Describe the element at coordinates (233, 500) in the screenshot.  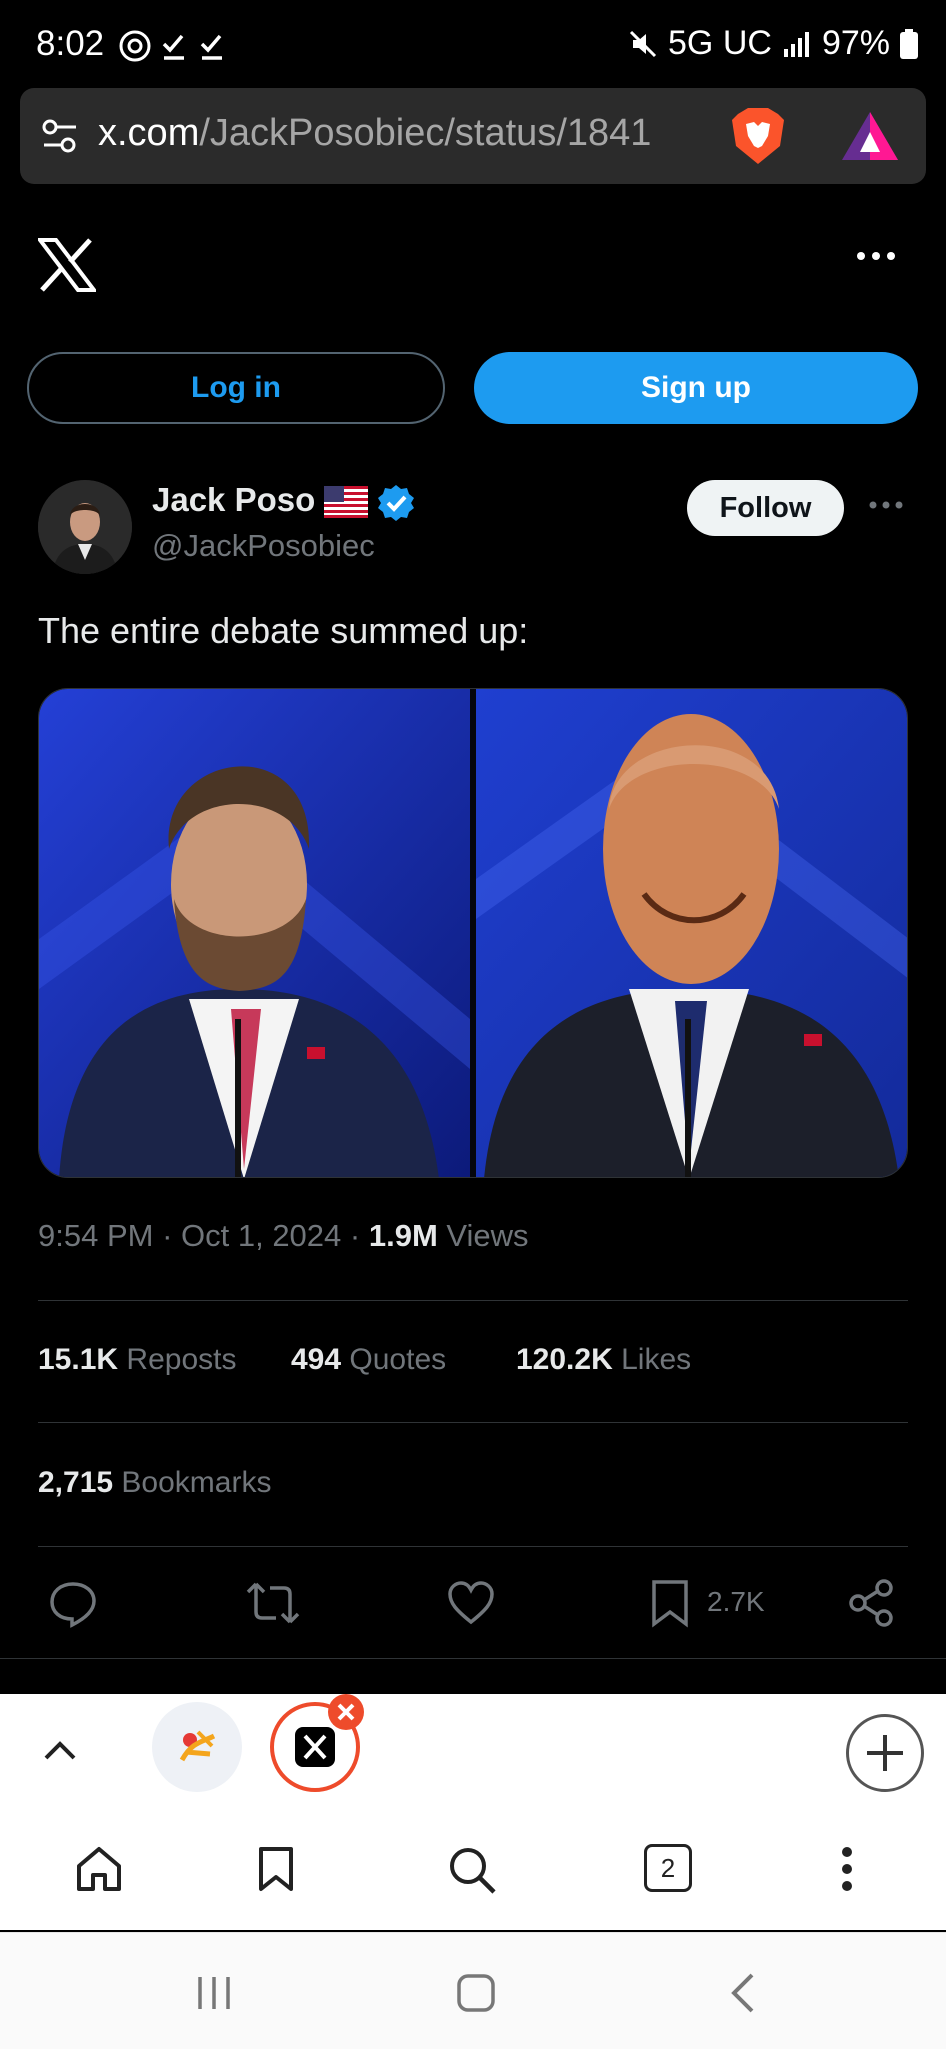
I see `author-name: Jack Poso` at that location.